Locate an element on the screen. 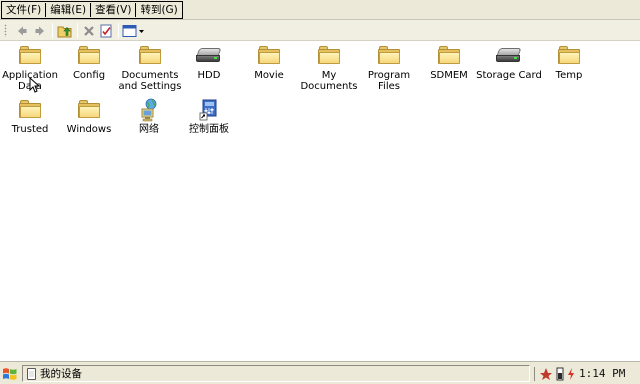  delete-button is located at coordinates (89, 31).